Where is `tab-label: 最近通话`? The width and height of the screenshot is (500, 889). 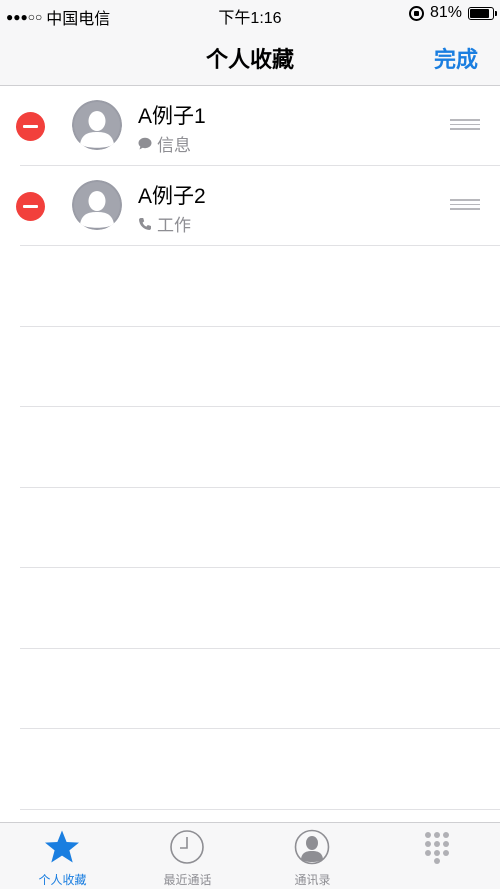 tab-label: 最近通话 is located at coordinates (187, 880).